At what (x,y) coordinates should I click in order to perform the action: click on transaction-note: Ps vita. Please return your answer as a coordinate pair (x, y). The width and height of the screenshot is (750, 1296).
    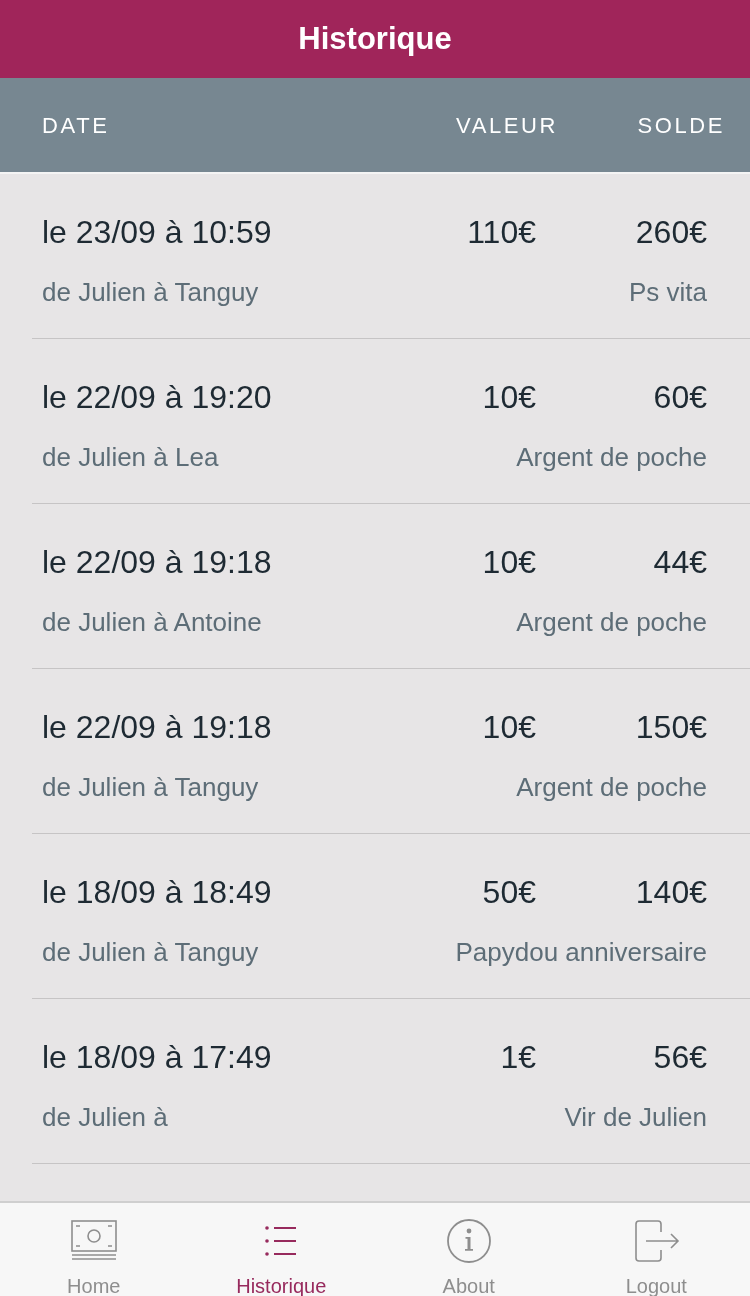
    Looking at the image, I should click on (667, 292).